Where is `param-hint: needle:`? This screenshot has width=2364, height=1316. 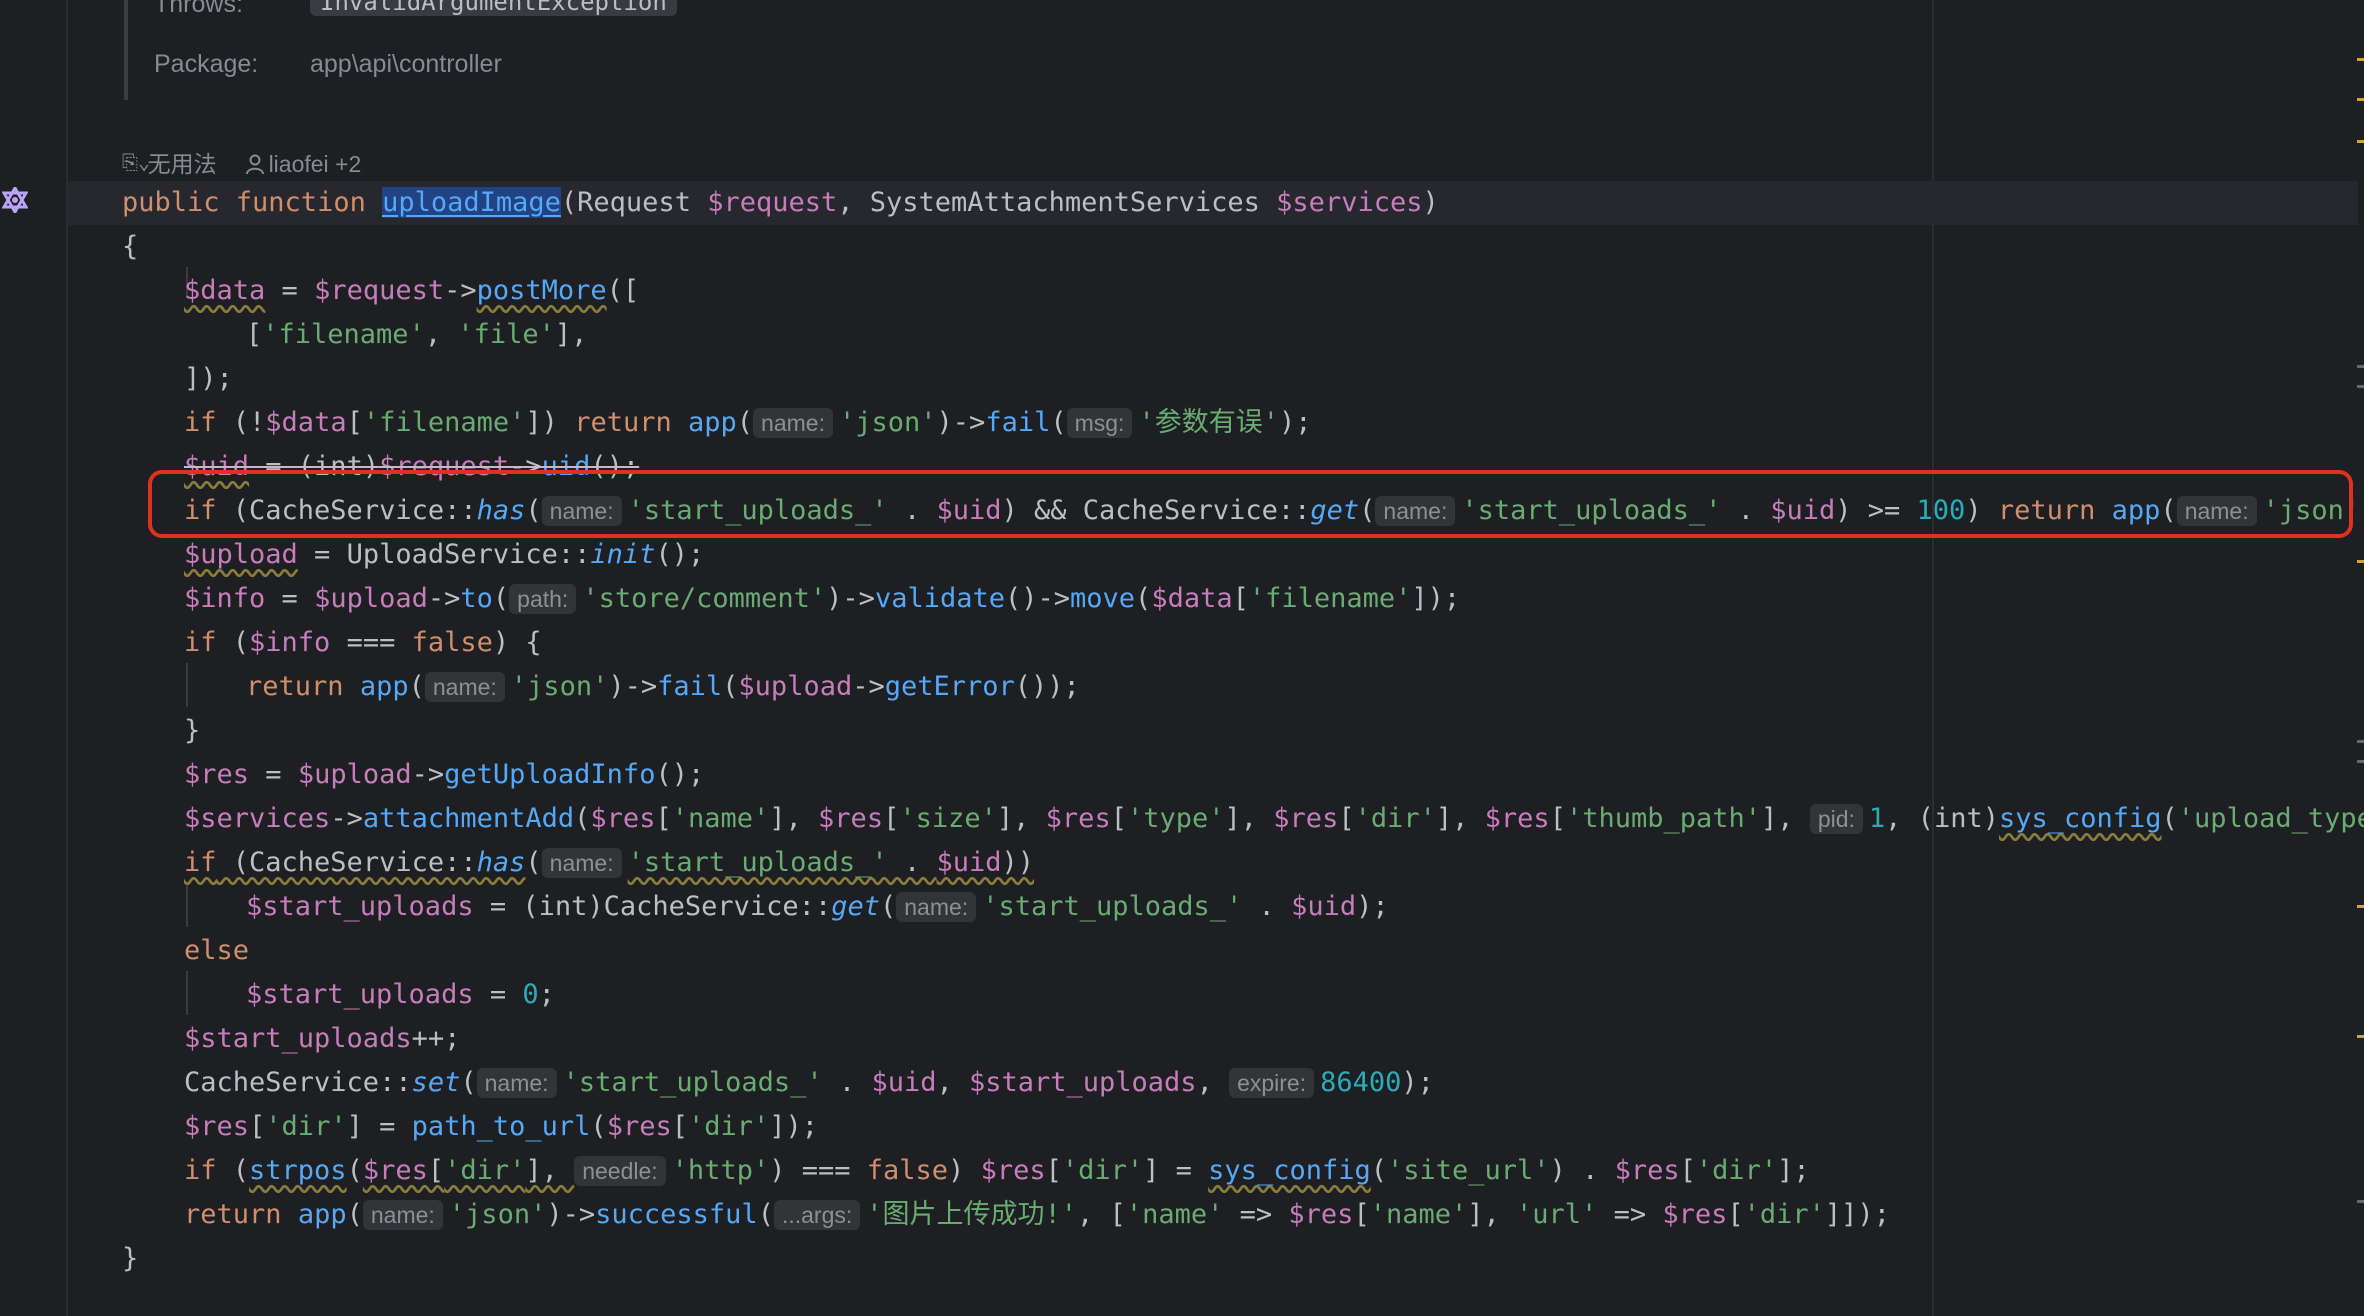 param-hint: needle: is located at coordinates (620, 1171).